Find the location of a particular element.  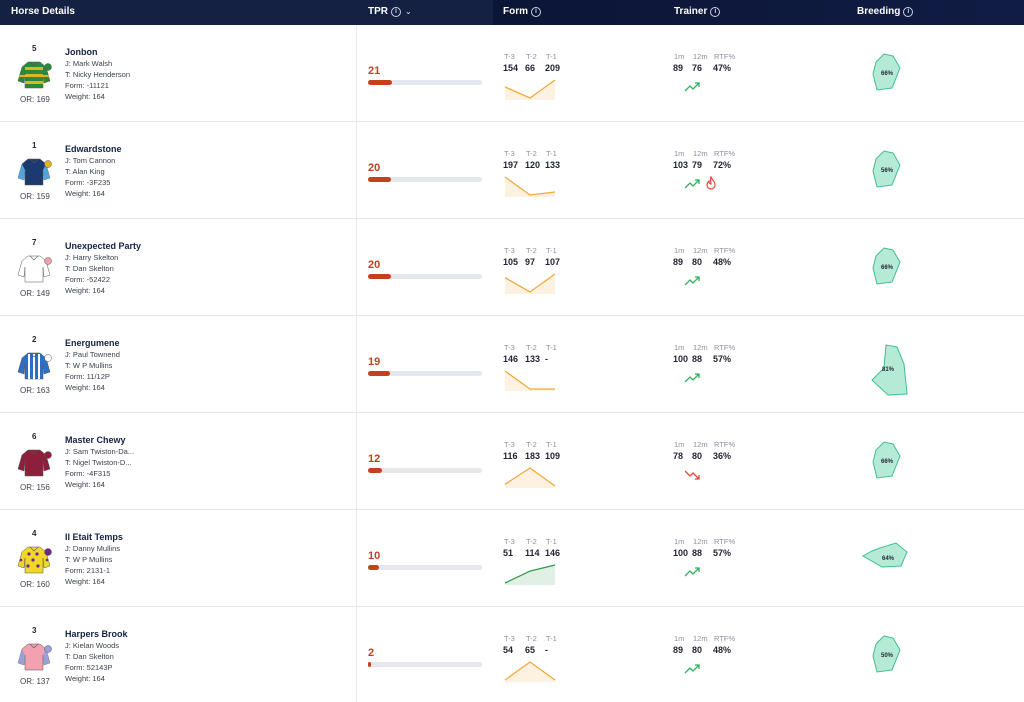

form-value: 65 is located at coordinates (530, 650).